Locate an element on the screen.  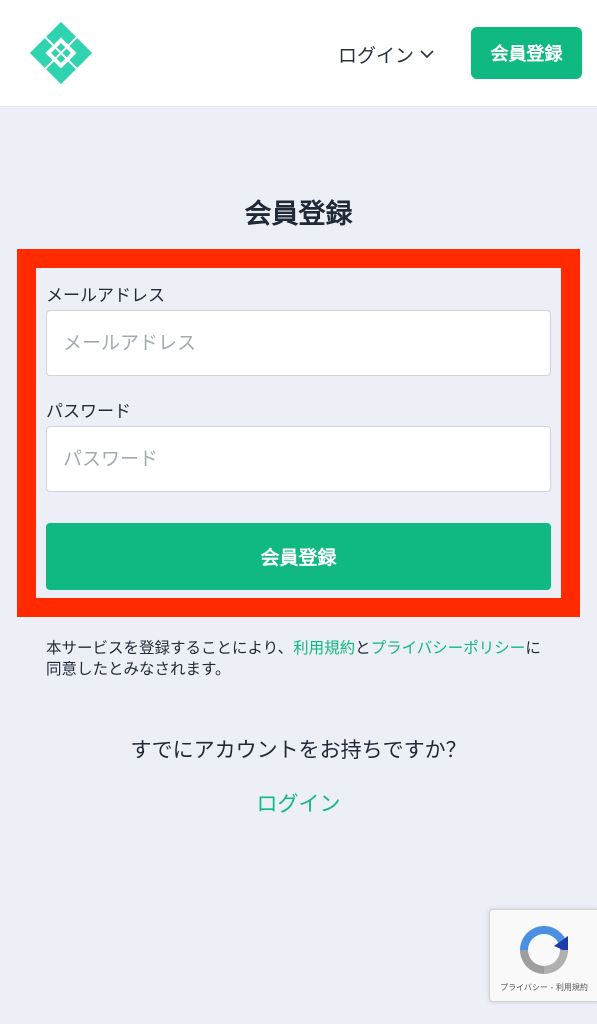
terms-prefix: 本サービスを登録することにより、 is located at coordinates (170, 648).